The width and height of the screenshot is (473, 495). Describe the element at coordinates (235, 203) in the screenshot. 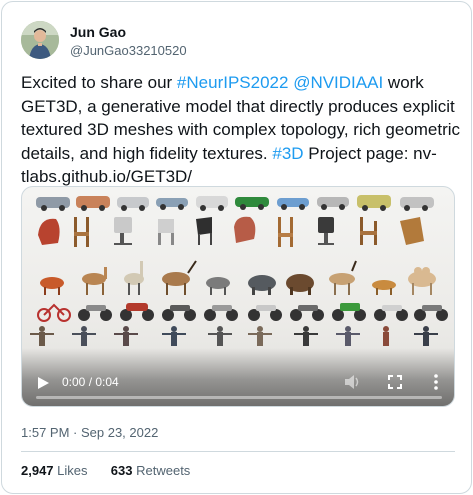

I see `cars-row` at that location.